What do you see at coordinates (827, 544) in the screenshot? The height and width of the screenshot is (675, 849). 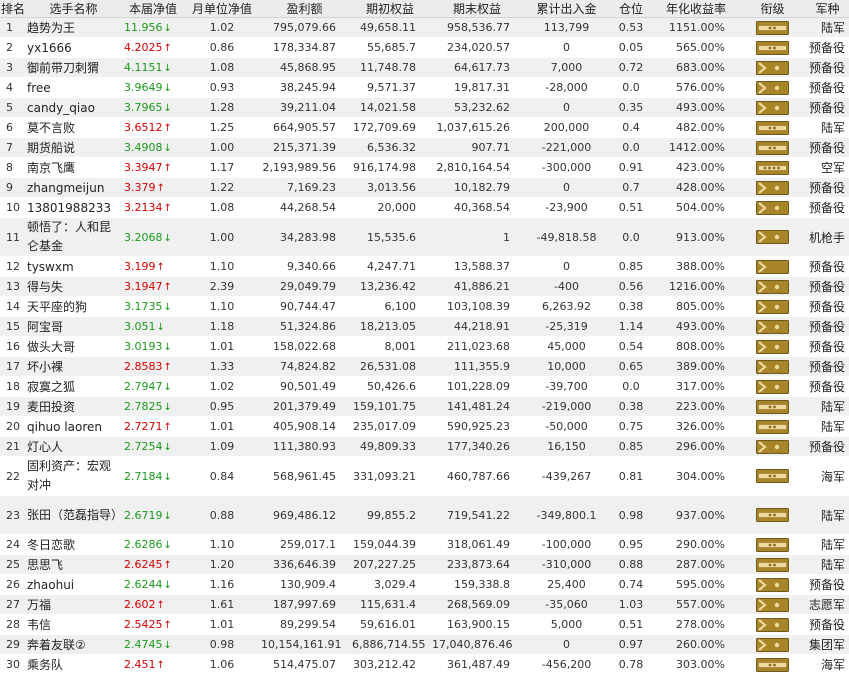 I see `arm-cell: 陆军` at bounding box center [827, 544].